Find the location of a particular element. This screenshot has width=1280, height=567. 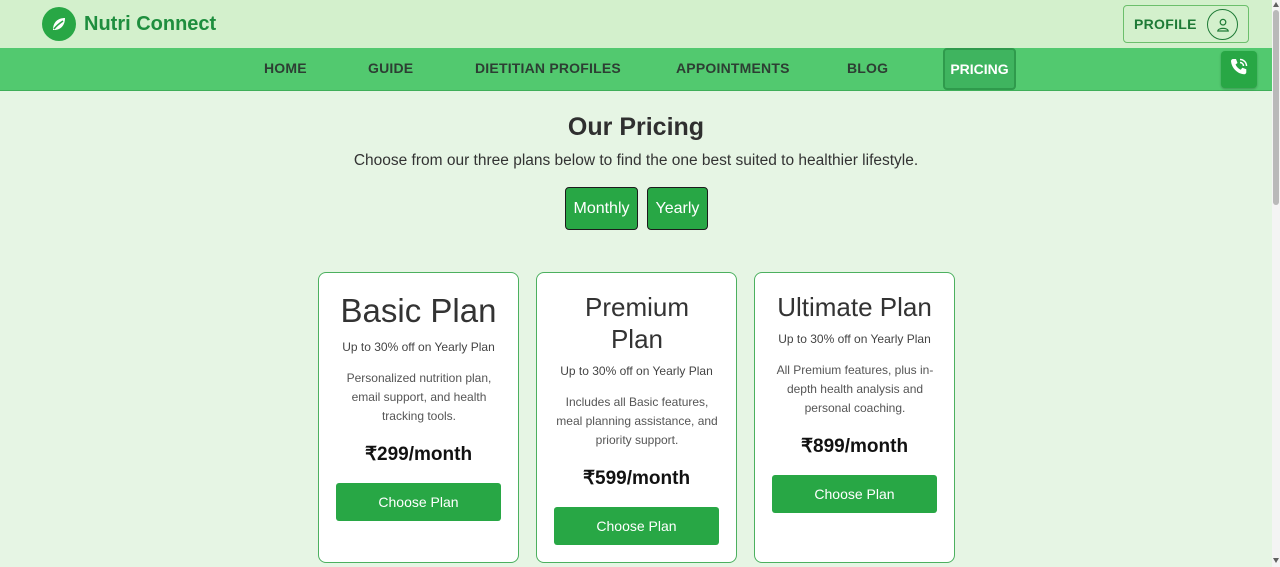

nav-item-blog: BLOG is located at coordinates (867, 68).